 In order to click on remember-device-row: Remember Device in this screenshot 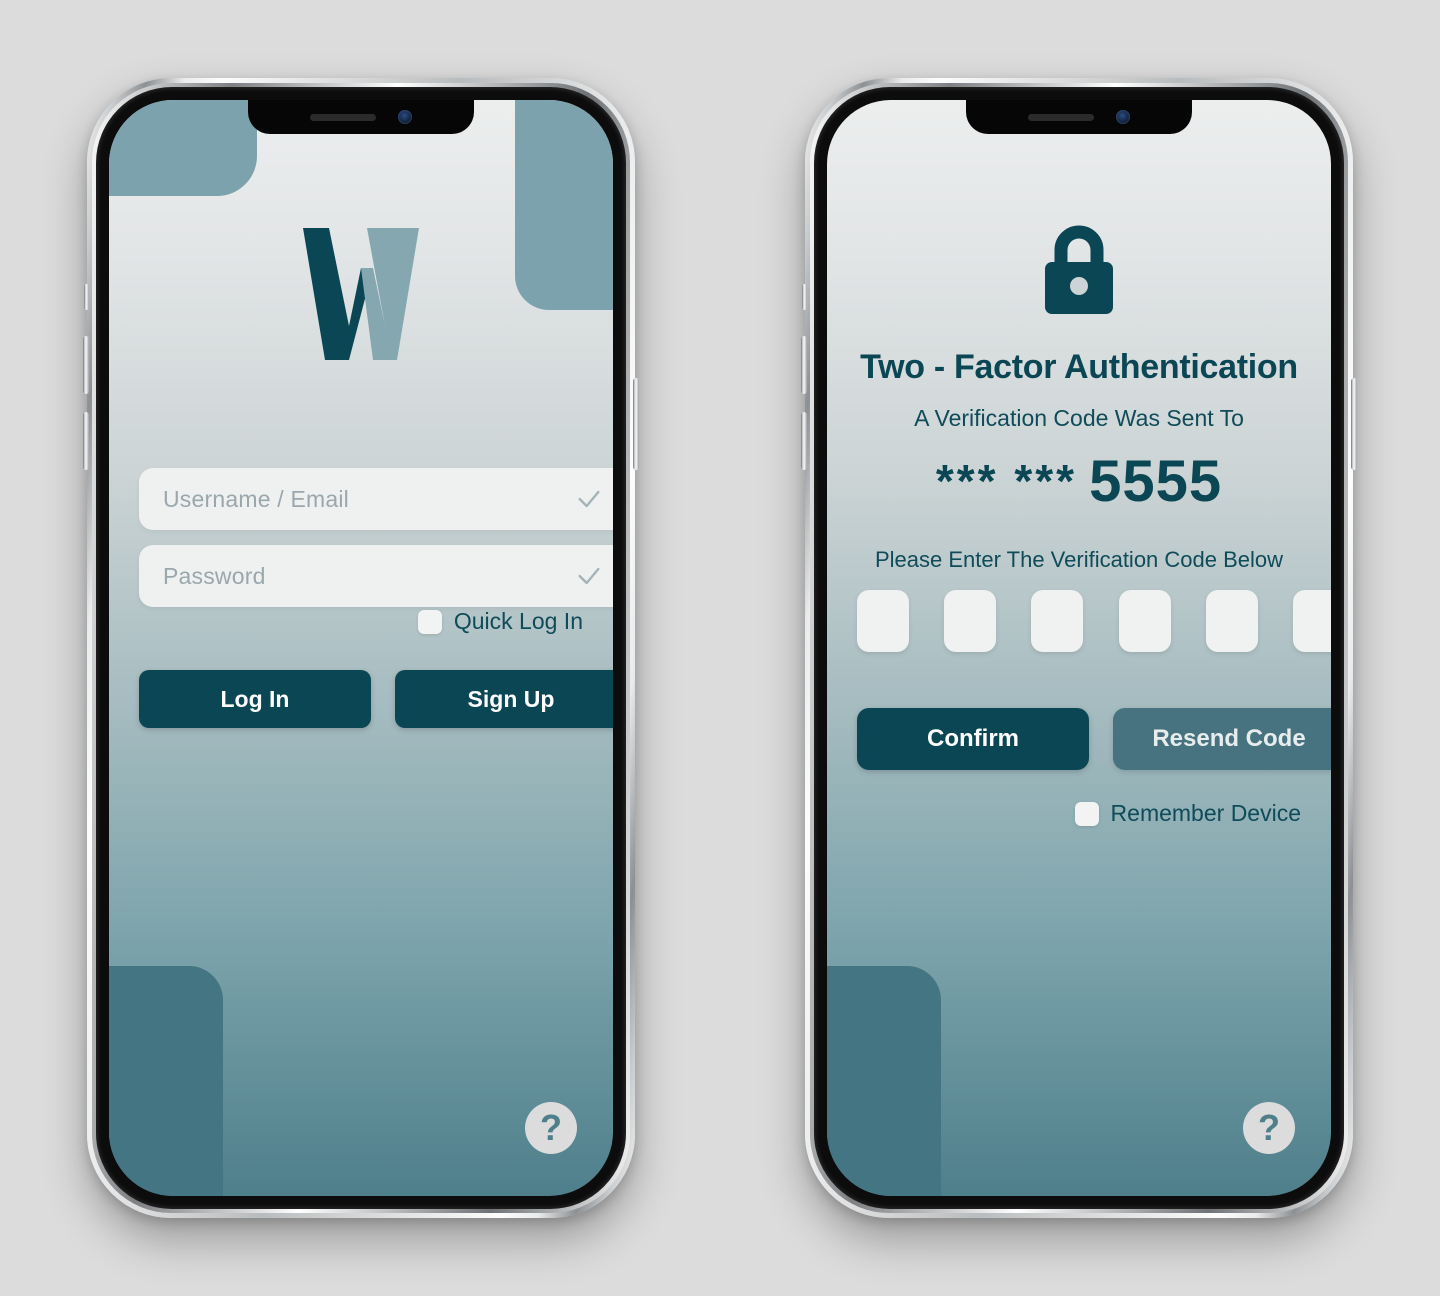, I will do `click(1187, 813)`.